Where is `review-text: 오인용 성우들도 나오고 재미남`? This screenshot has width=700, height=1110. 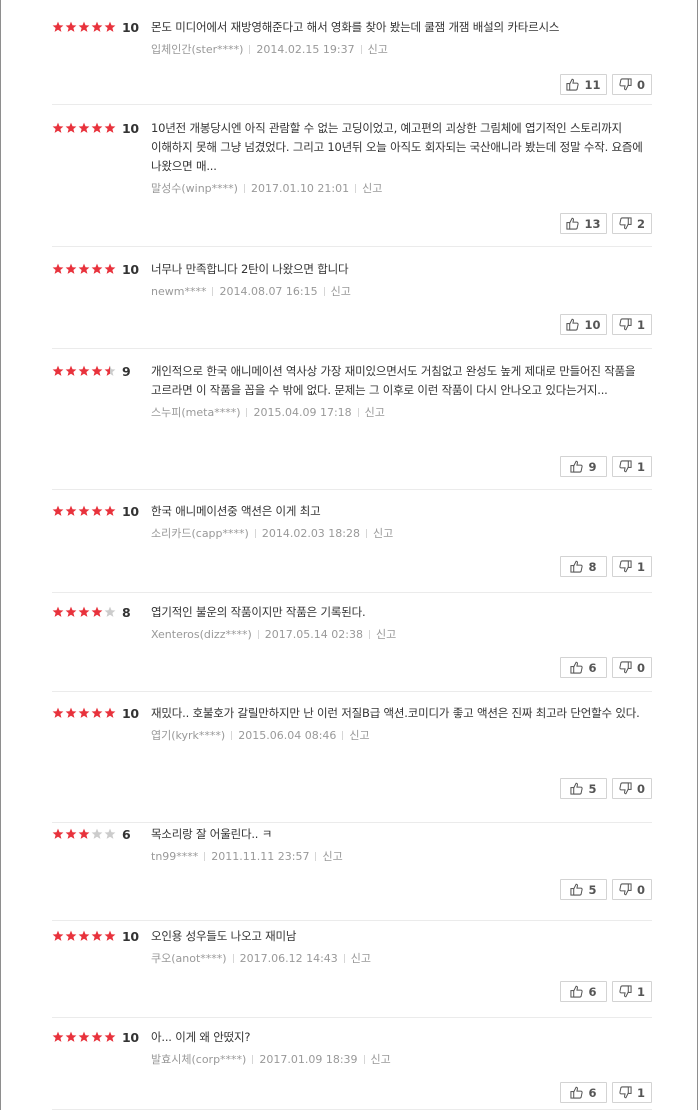 review-text: 오인용 성우들도 나오고 재미남 is located at coordinates (224, 936).